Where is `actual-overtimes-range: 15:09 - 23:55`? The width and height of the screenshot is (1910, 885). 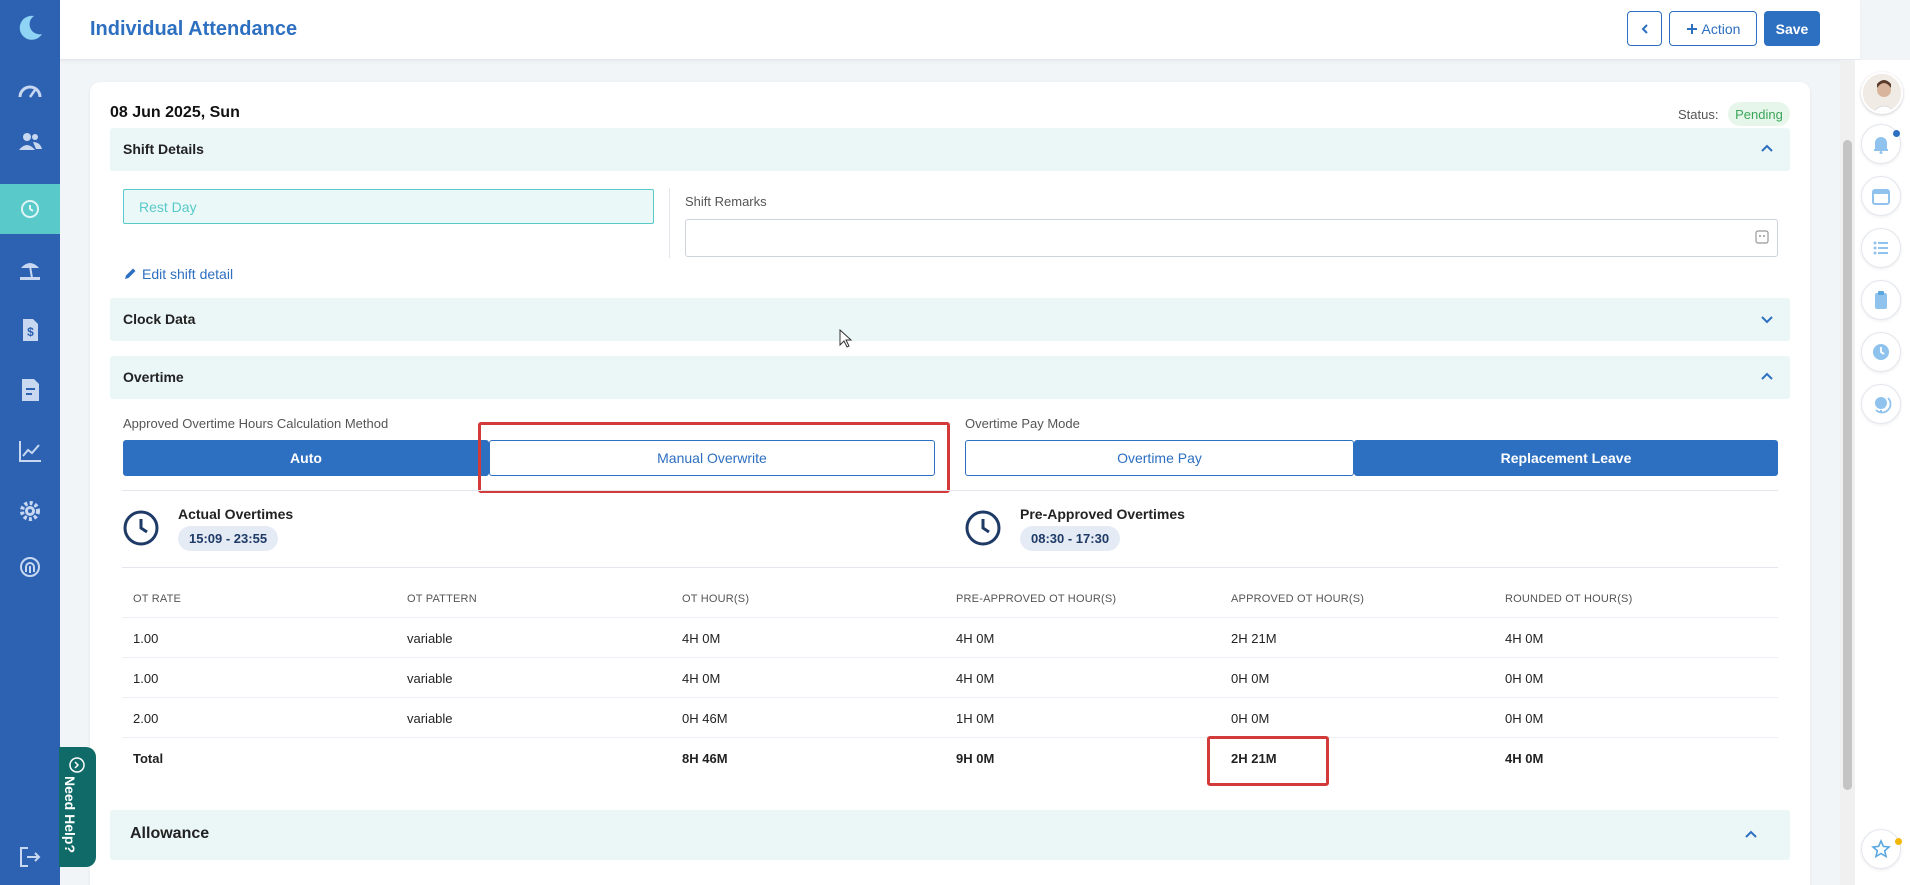
actual-overtimes-range: 15:09 - 23:55 is located at coordinates (228, 538).